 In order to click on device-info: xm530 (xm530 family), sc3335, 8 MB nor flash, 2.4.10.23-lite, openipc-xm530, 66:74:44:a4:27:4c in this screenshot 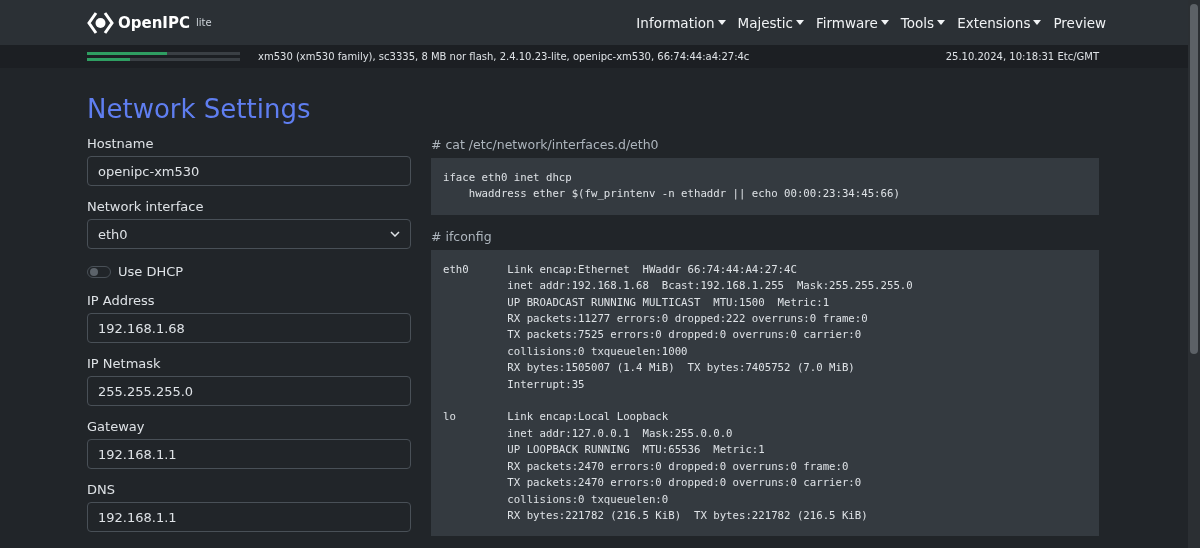, I will do `click(504, 56)`.